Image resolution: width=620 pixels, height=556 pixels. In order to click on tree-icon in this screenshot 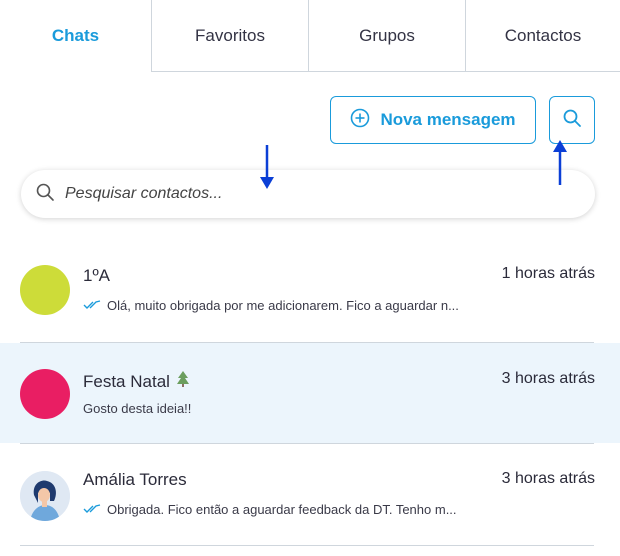, I will do `click(183, 381)`.